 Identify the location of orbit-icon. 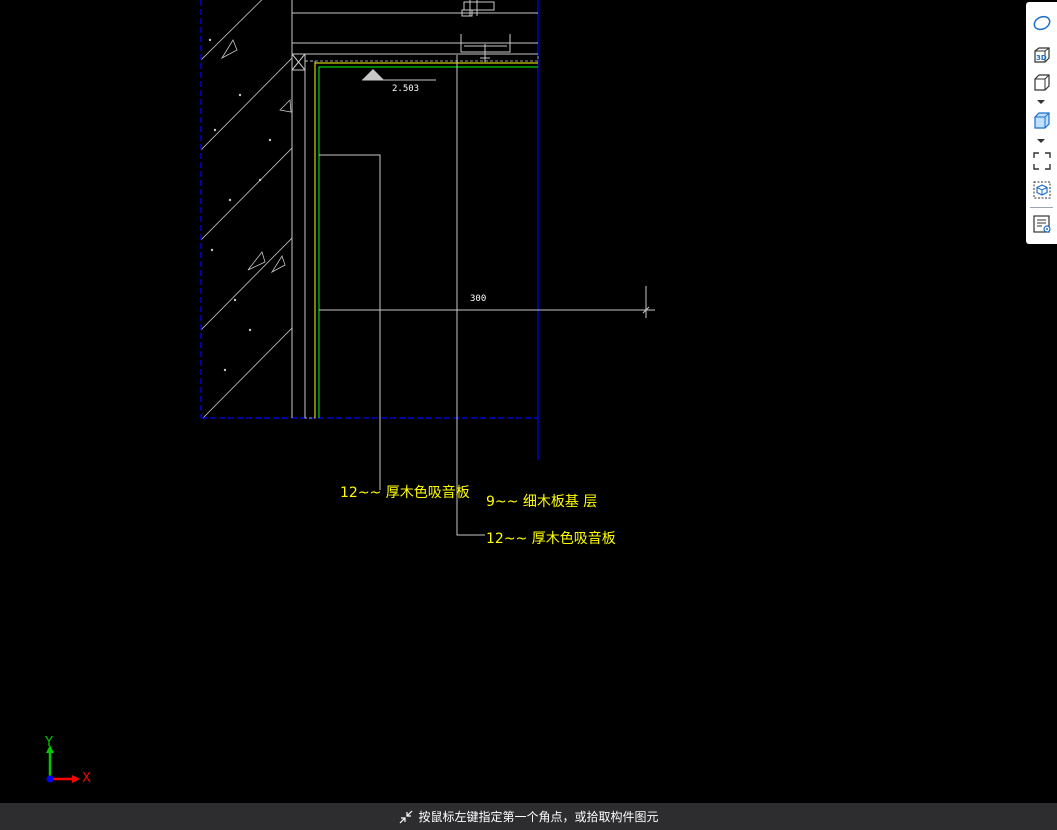
(1041, 23).